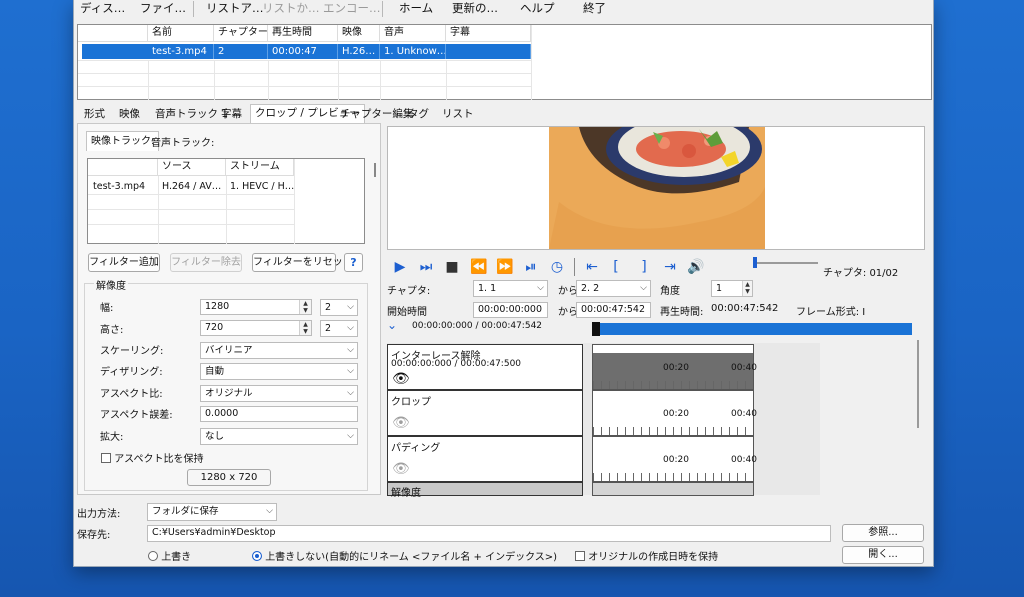  What do you see at coordinates (217, 306) in the screenshot?
I see `width-value: 1280` at bounding box center [217, 306].